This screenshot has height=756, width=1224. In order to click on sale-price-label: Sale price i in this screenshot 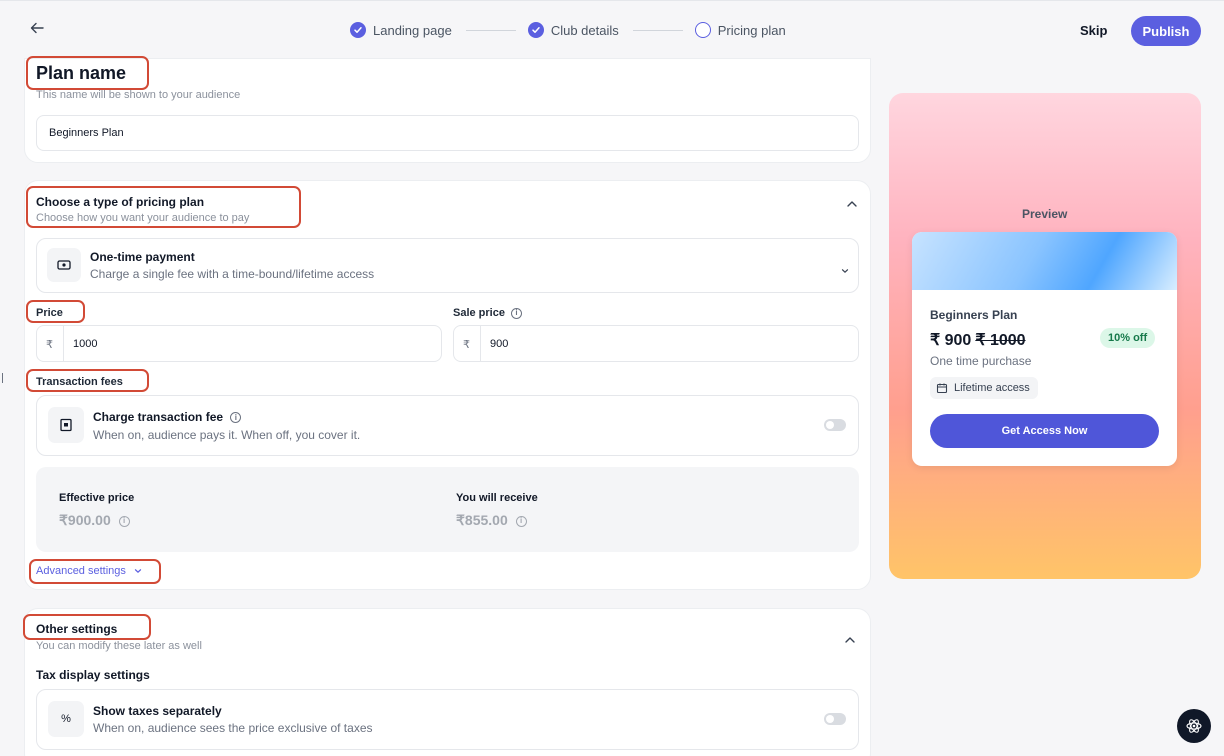, I will do `click(488, 313)`.